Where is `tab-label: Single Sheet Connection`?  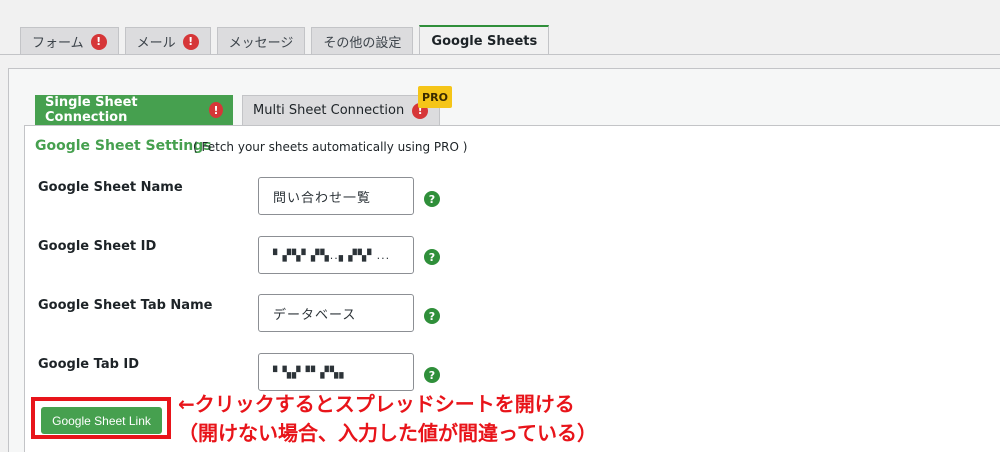
tab-label: Single Sheet Connection is located at coordinates (91, 110).